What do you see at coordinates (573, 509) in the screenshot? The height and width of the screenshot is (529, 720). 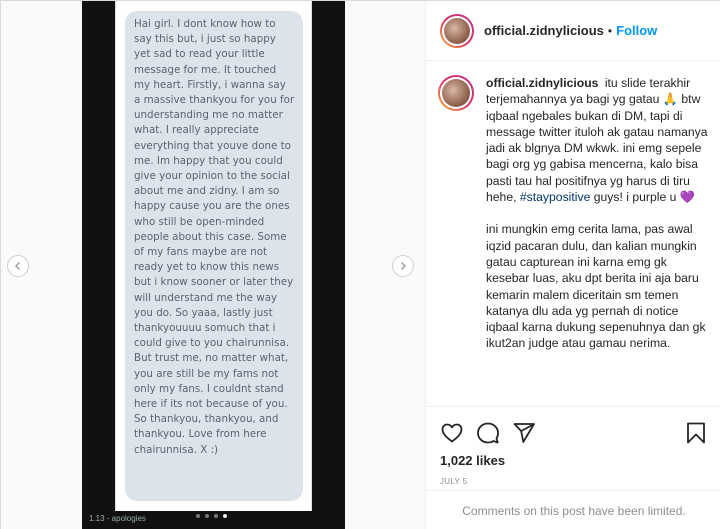 I see `comments-limited-notice: Comments on this post have been limited.` at bounding box center [573, 509].